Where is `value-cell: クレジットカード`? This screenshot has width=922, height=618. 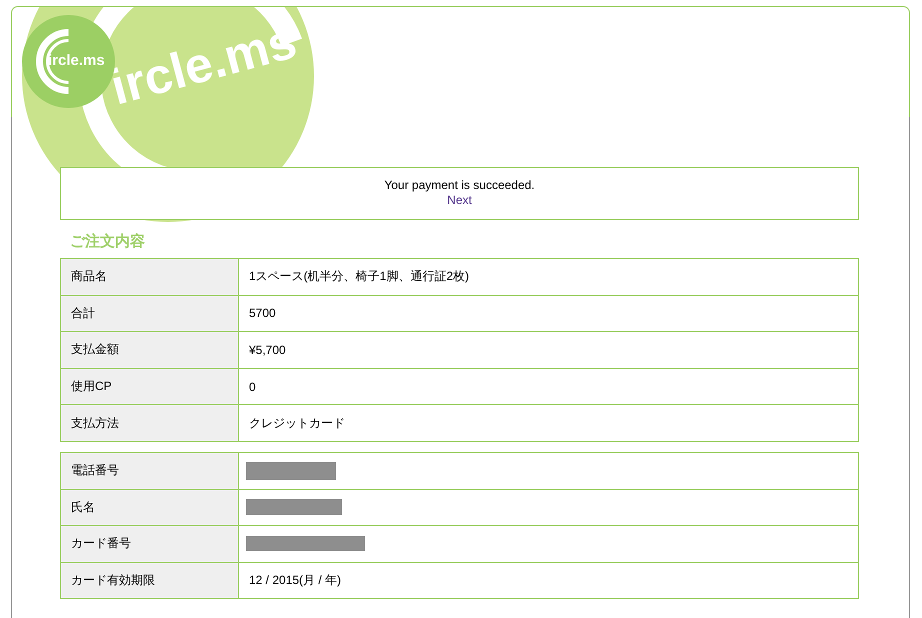
value-cell: クレジットカード is located at coordinates (548, 423).